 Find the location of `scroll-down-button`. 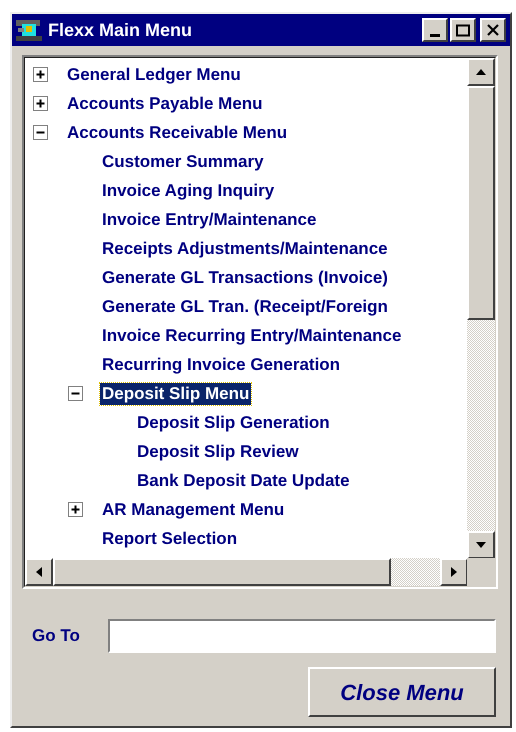

scroll-down-button is located at coordinates (481, 545).